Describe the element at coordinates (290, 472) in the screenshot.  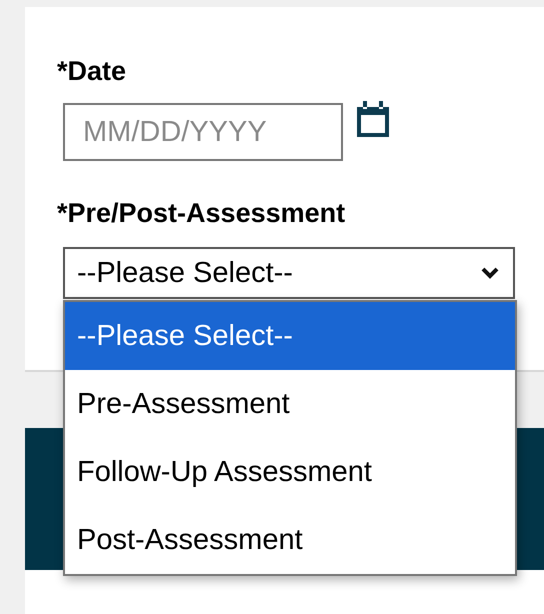
I see `dropdown-option: Follow-Up Assessment` at that location.